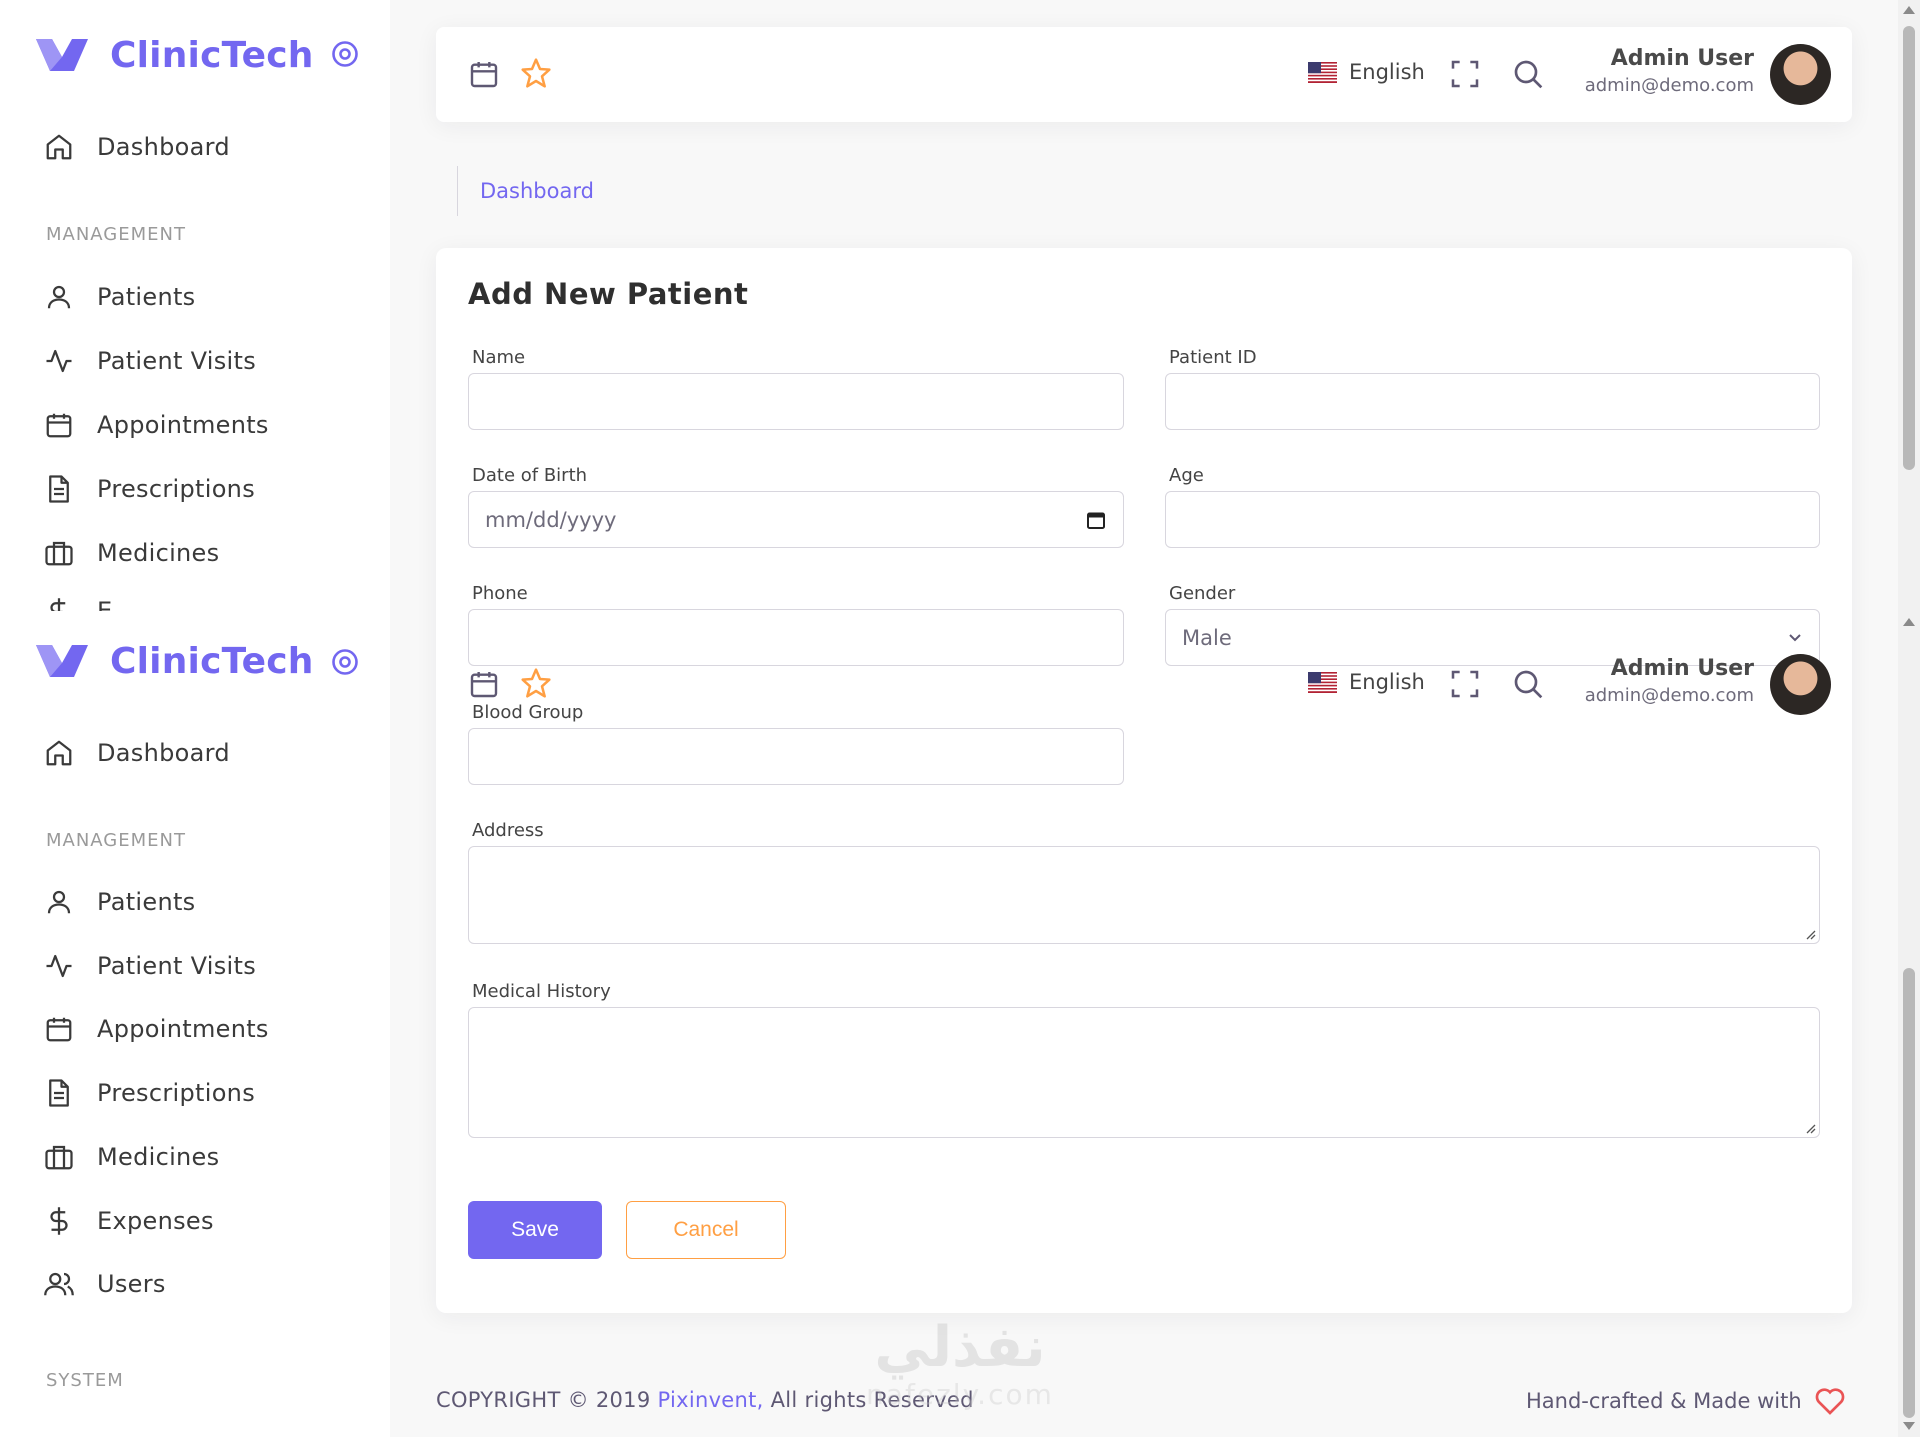 The width and height of the screenshot is (1920, 1437). Describe the element at coordinates (158, 1157) in the screenshot. I see `sidebar-item-label: Medicines` at that location.